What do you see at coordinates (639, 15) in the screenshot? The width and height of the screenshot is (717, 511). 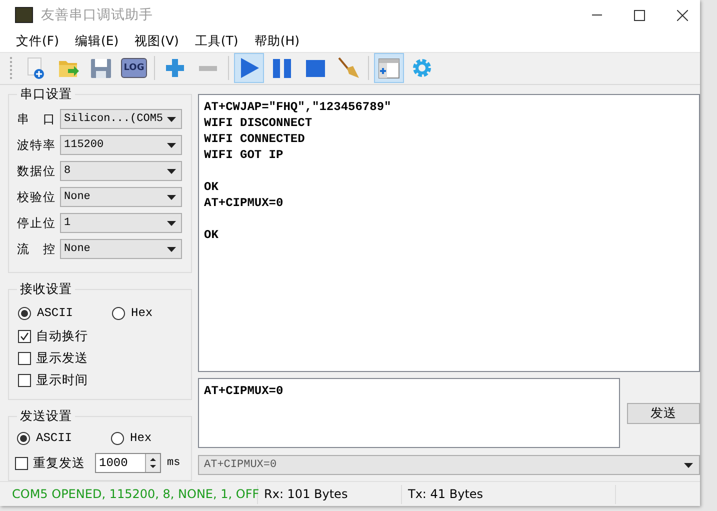 I see `maximize-icon` at bounding box center [639, 15].